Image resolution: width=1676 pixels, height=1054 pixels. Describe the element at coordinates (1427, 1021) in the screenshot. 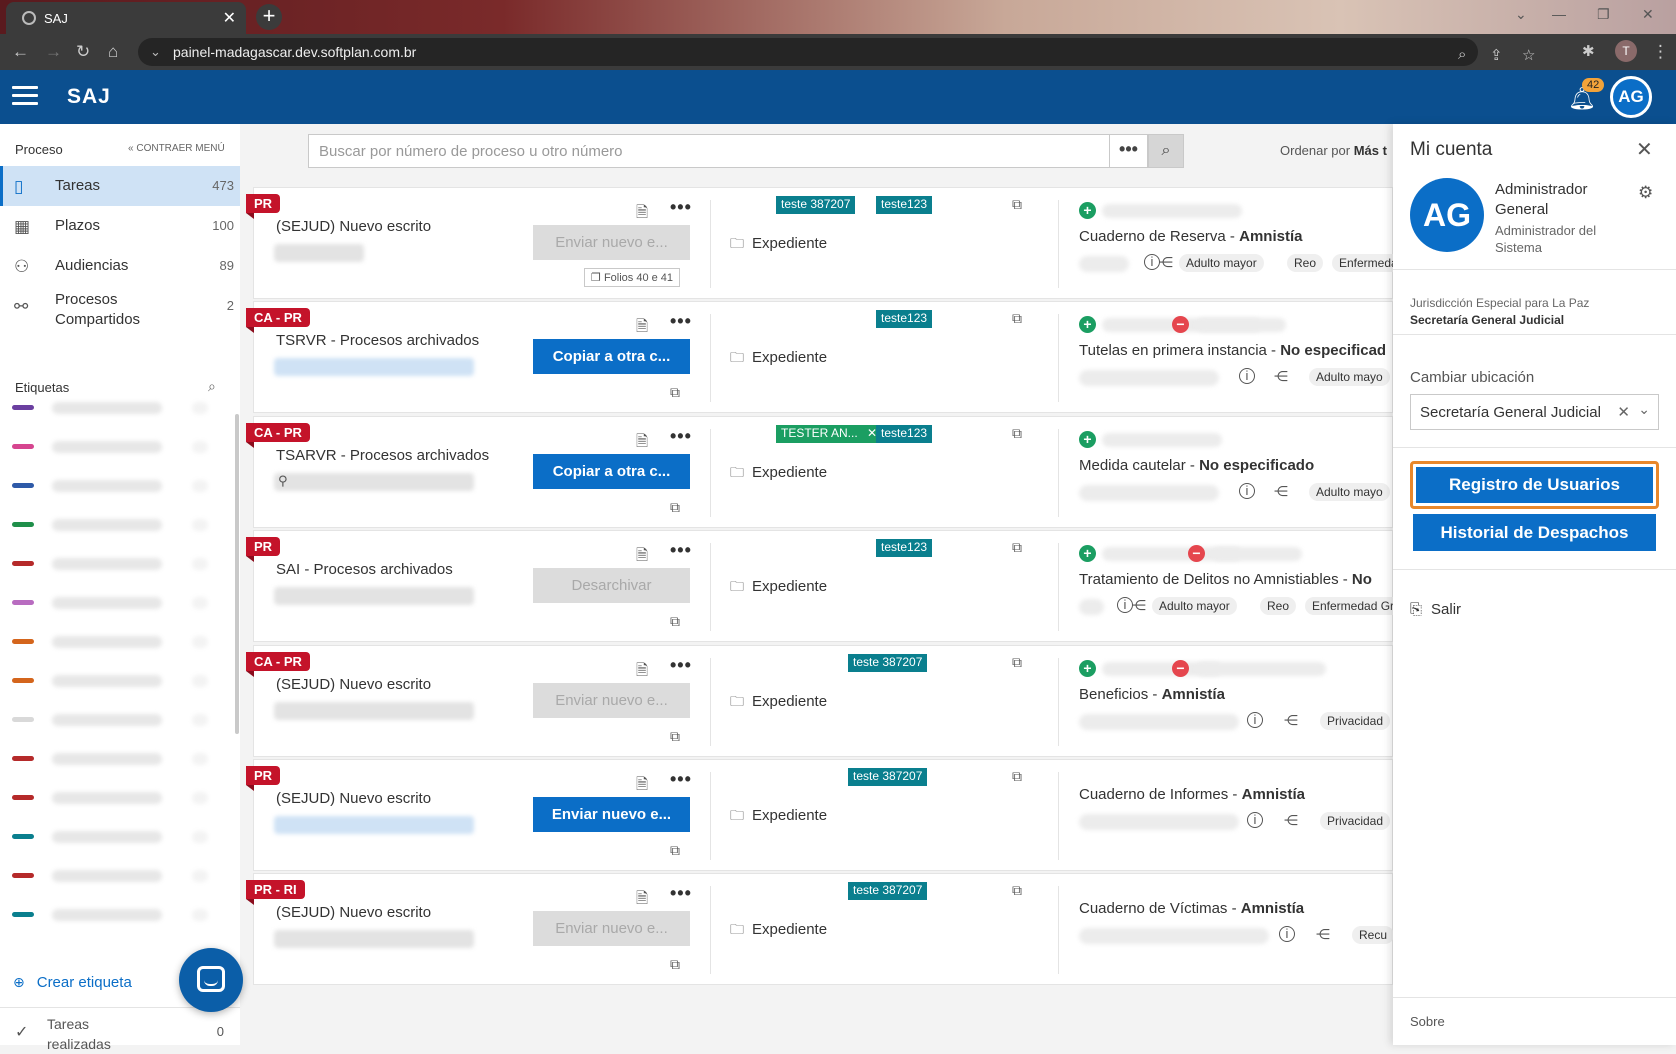

I see `about-link: Sobre` at that location.